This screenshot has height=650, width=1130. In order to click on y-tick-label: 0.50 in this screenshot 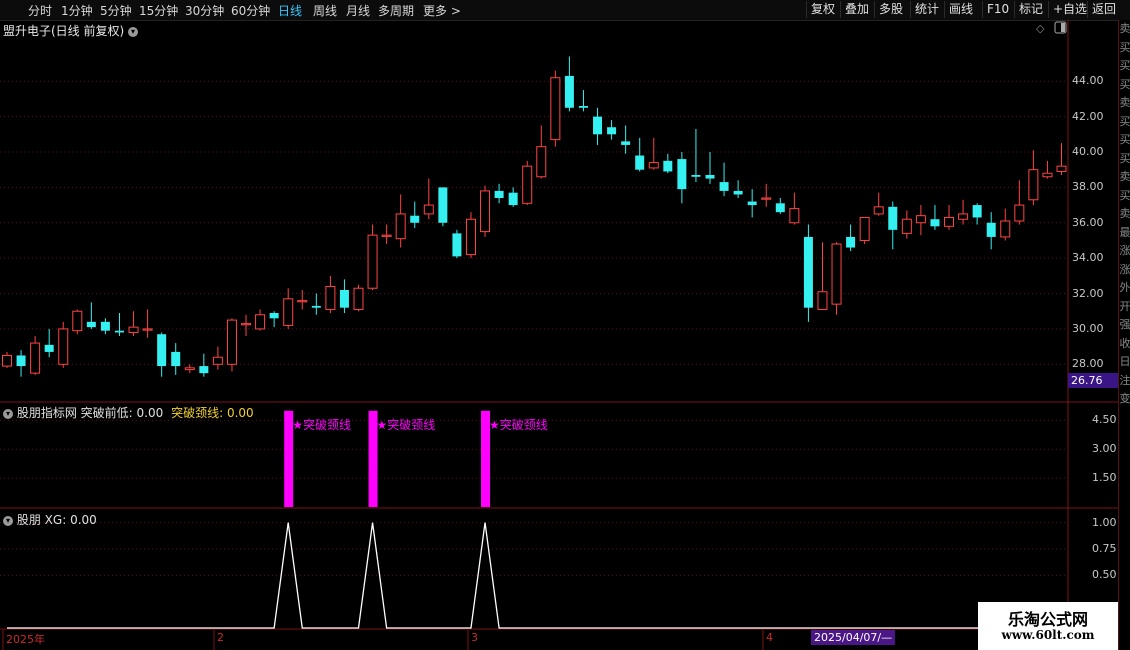, I will do `click(1104, 575)`.